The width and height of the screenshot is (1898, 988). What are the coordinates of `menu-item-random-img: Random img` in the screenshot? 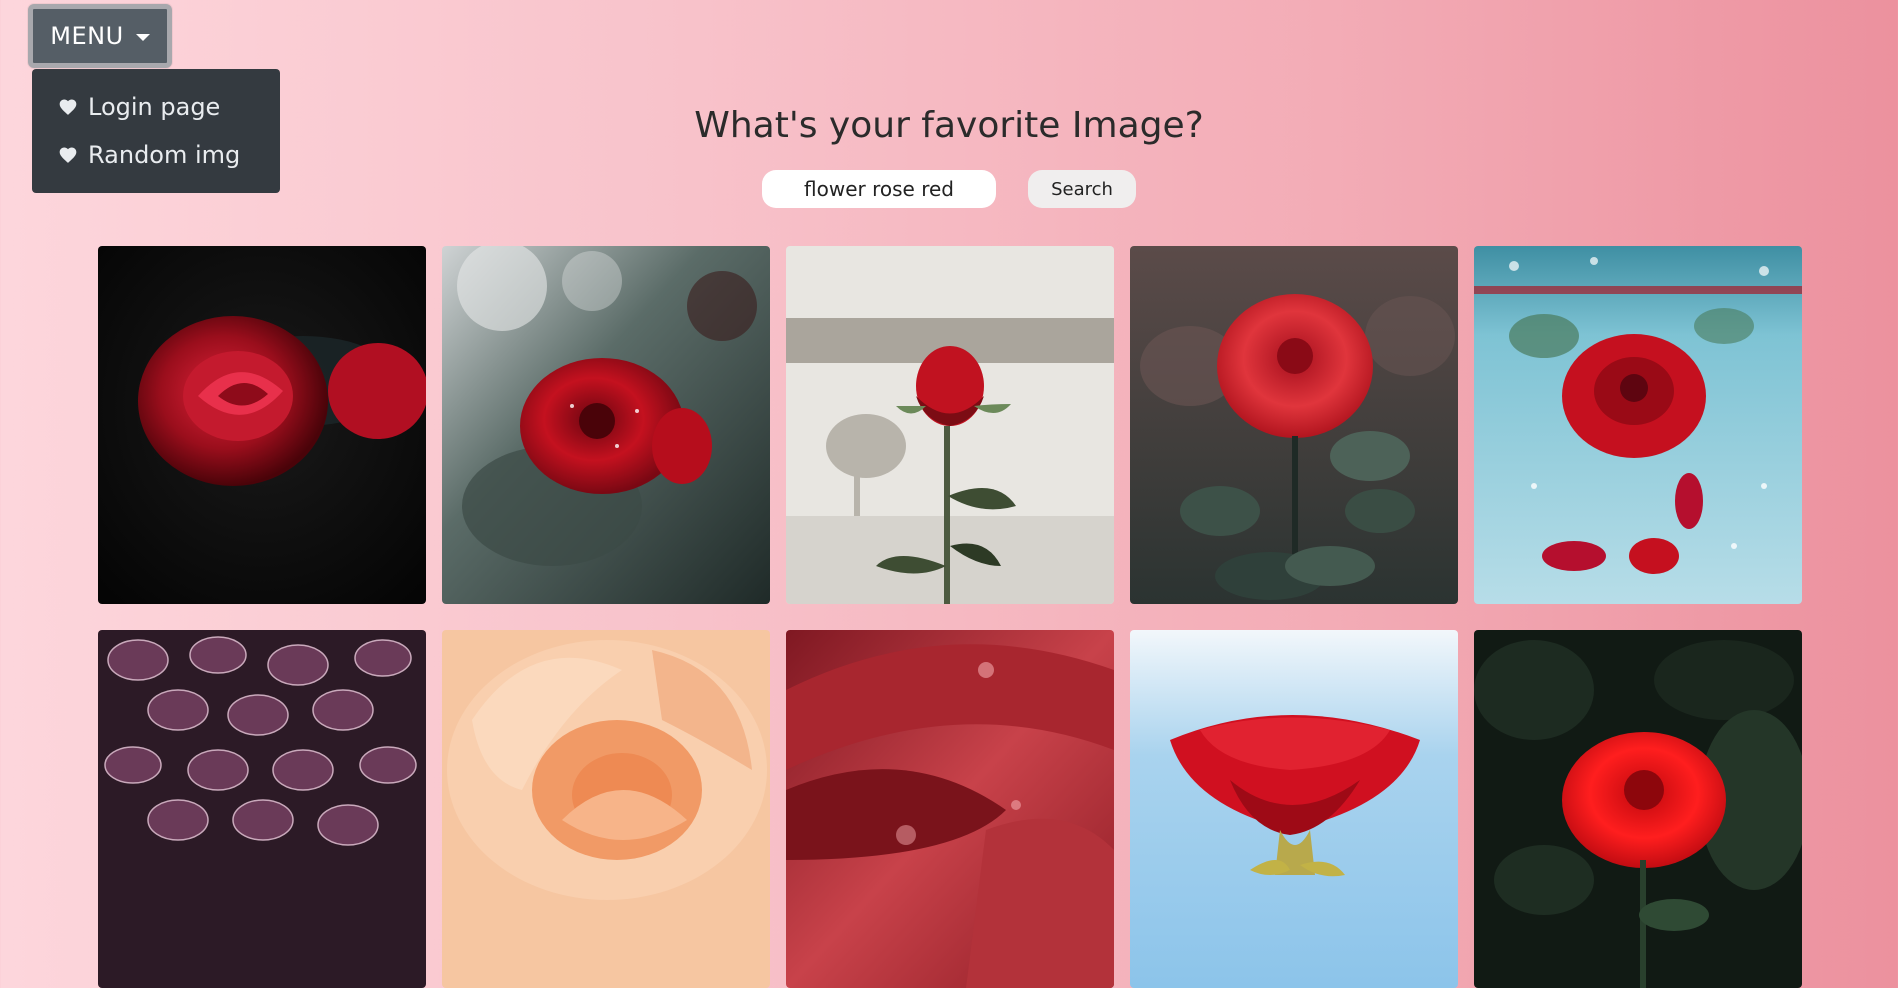 It's located at (156, 155).